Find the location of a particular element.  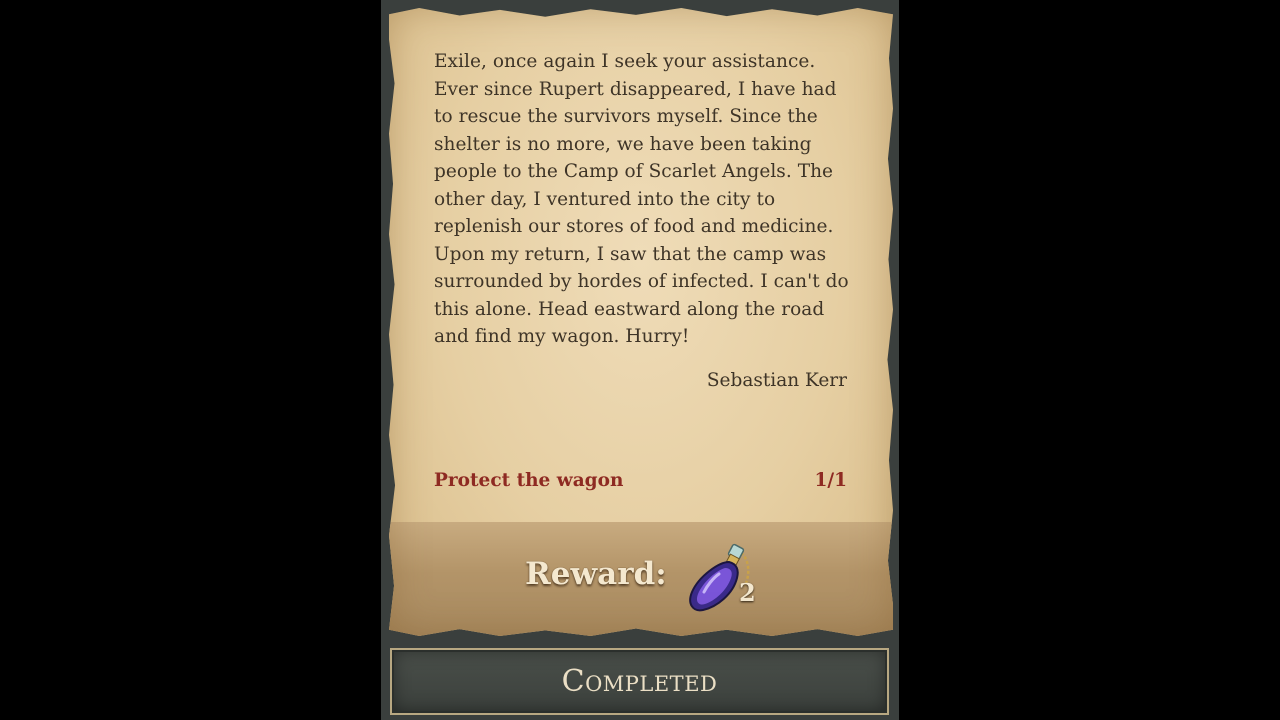

reward-count: 2 is located at coordinates (747, 592).